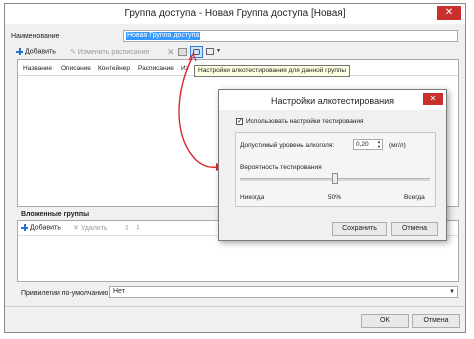  I want to click on use-testing-checkbox: ✓, so click(239, 121).